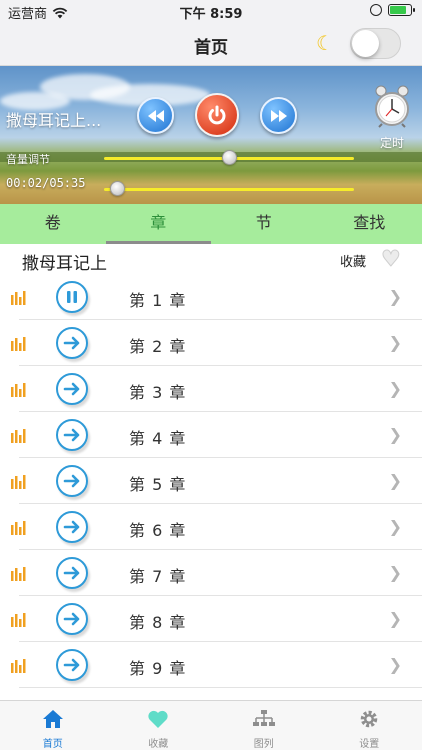 Image resolution: width=422 pixels, height=750 pixels. What do you see at coordinates (325, 43) in the screenshot?
I see `moon-icon: ☾` at bounding box center [325, 43].